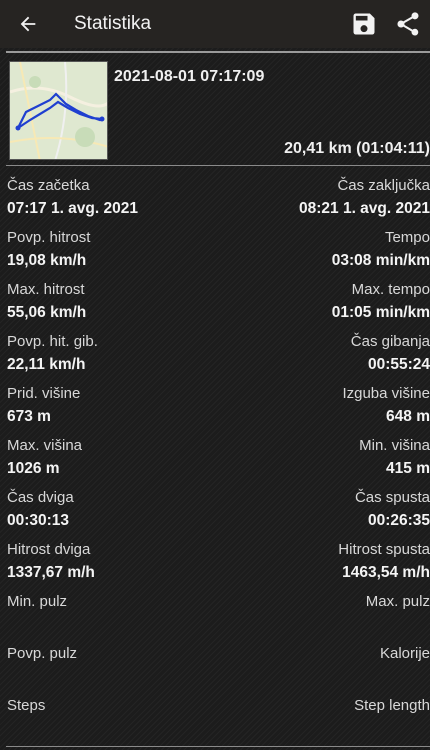 The image size is (430, 750). What do you see at coordinates (386, 393) in the screenshot?
I see `stat-label: Izguba višine` at bounding box center [386, 393].